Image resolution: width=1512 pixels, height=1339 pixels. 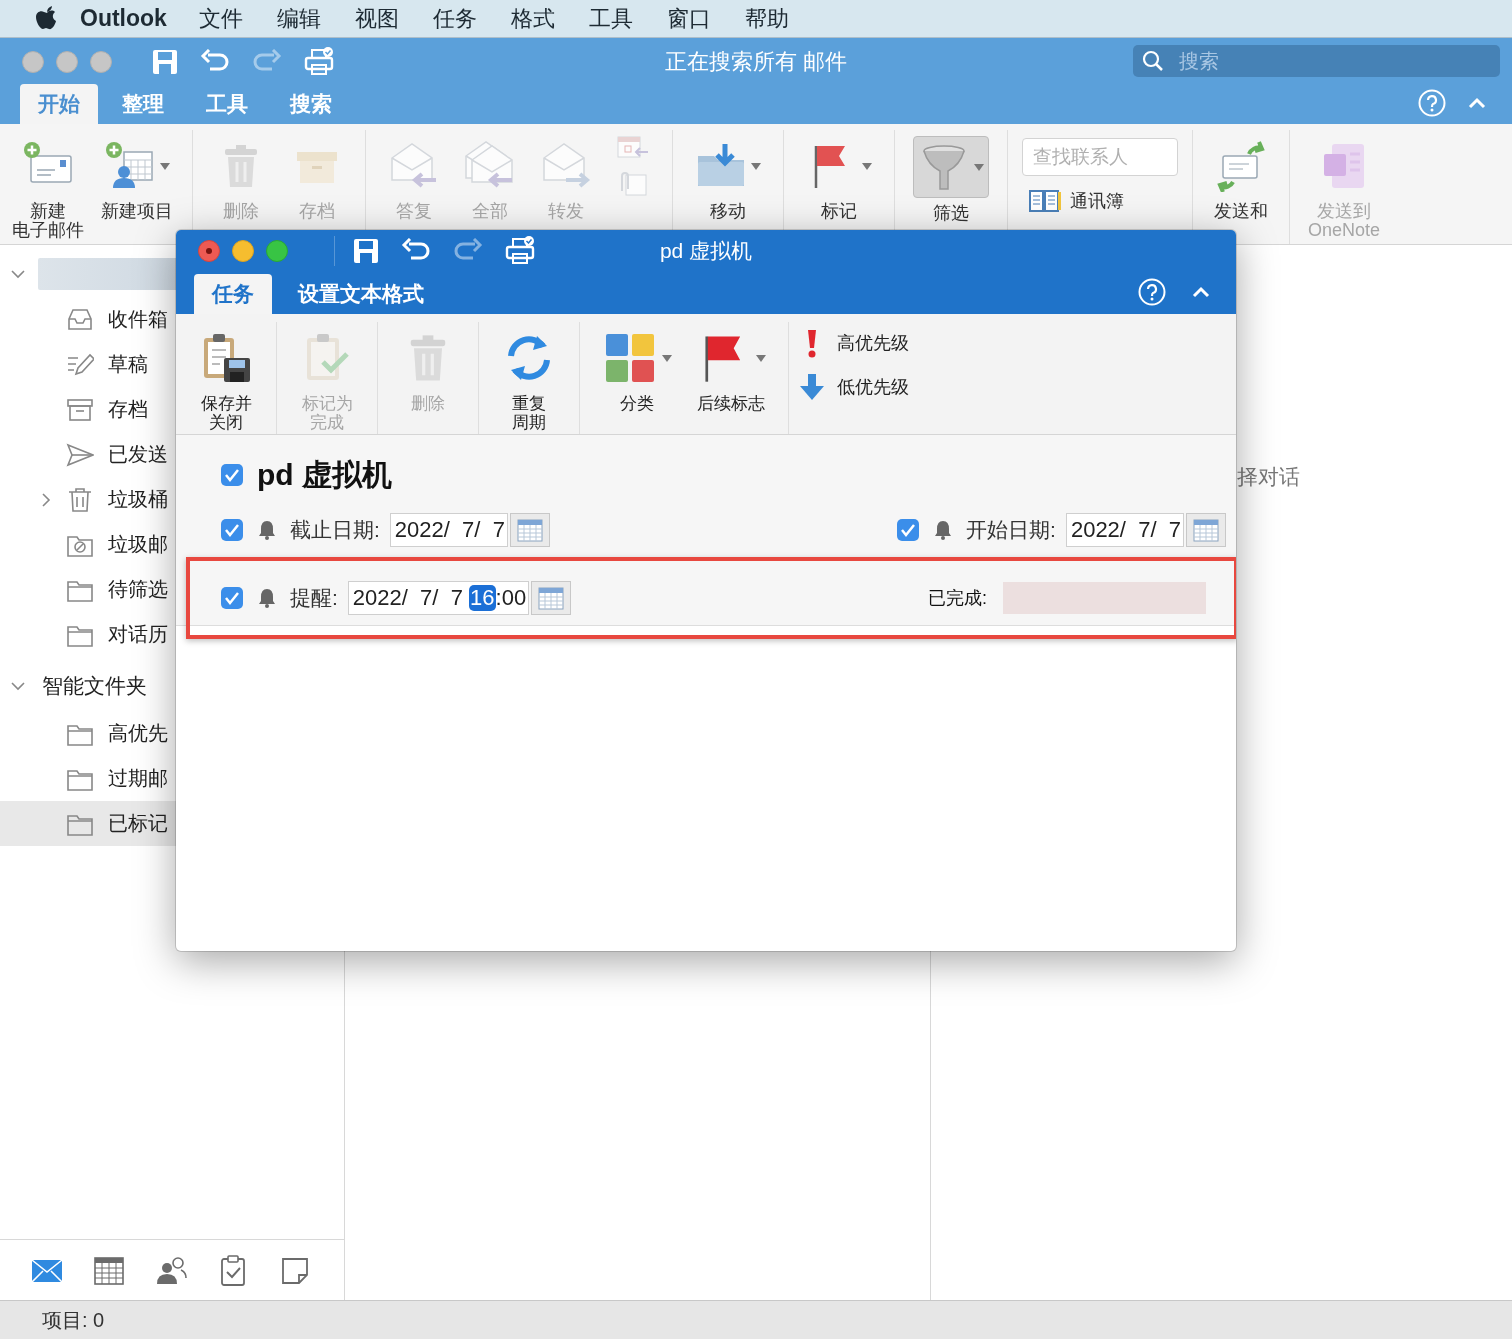 I want to click on folder-item: 草稿, so click(x=88, y=364).